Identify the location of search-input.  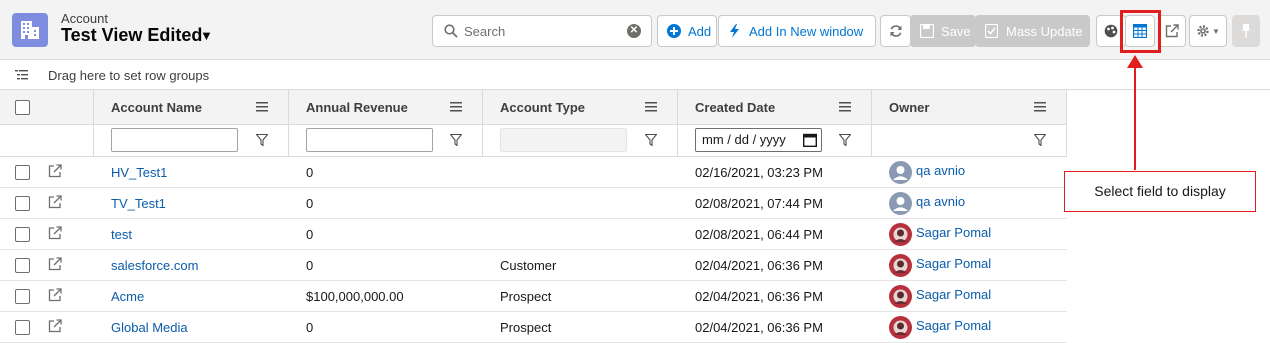
(544, 31).